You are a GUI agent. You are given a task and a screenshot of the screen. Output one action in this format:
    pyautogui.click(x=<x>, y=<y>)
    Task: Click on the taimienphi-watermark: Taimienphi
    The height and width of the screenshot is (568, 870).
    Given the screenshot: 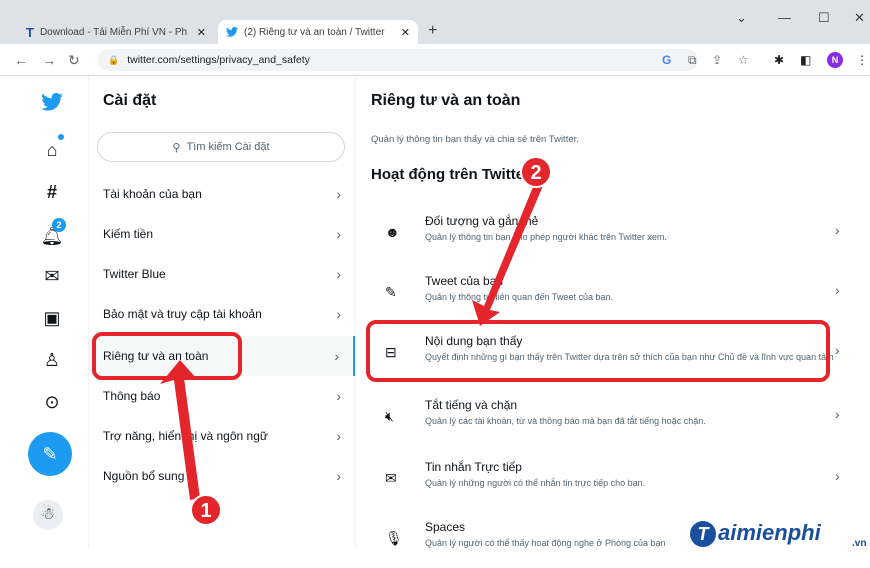 What is the action you would take?
    pyautogui.click(x=755, y=533)
    